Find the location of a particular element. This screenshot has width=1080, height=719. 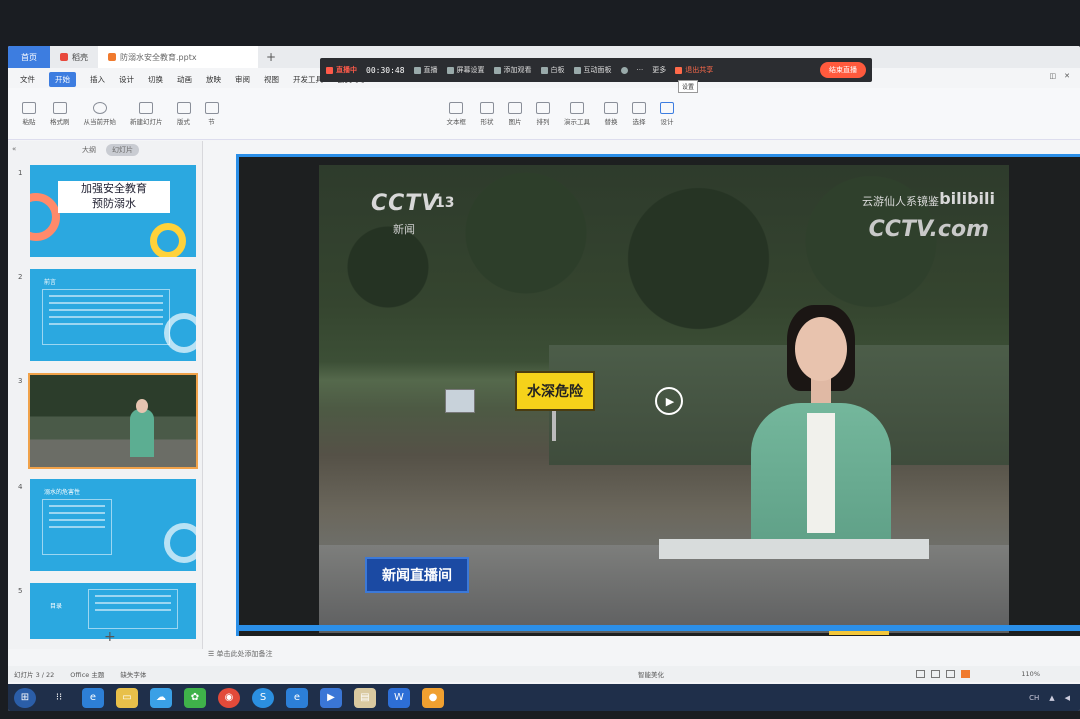

ribbon-from-current: 从当前开始 is located at coordinates (100, 113).